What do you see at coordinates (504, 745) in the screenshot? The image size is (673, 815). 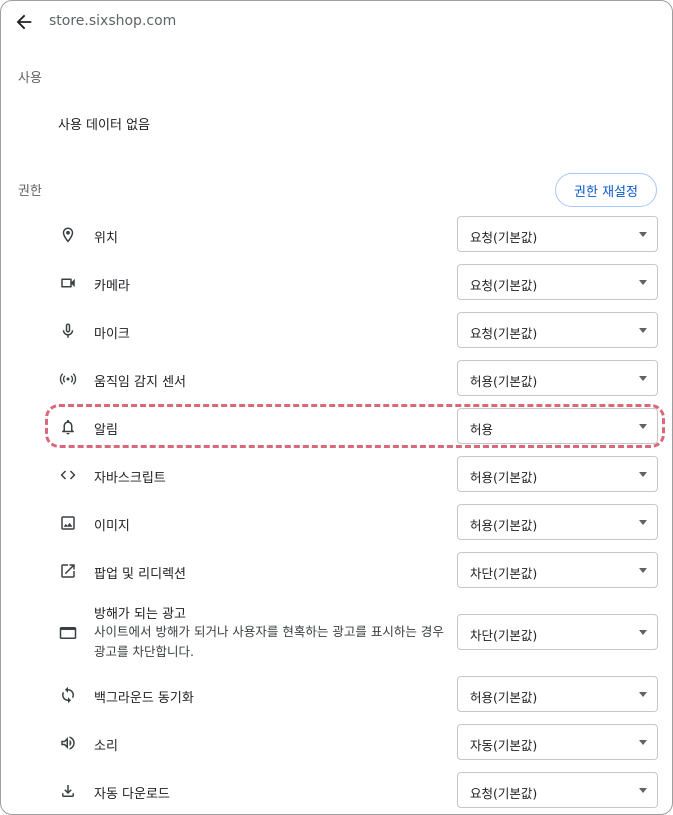 I see `permission-select-value: 자동(기본값)` at bounding box center [504, 745].